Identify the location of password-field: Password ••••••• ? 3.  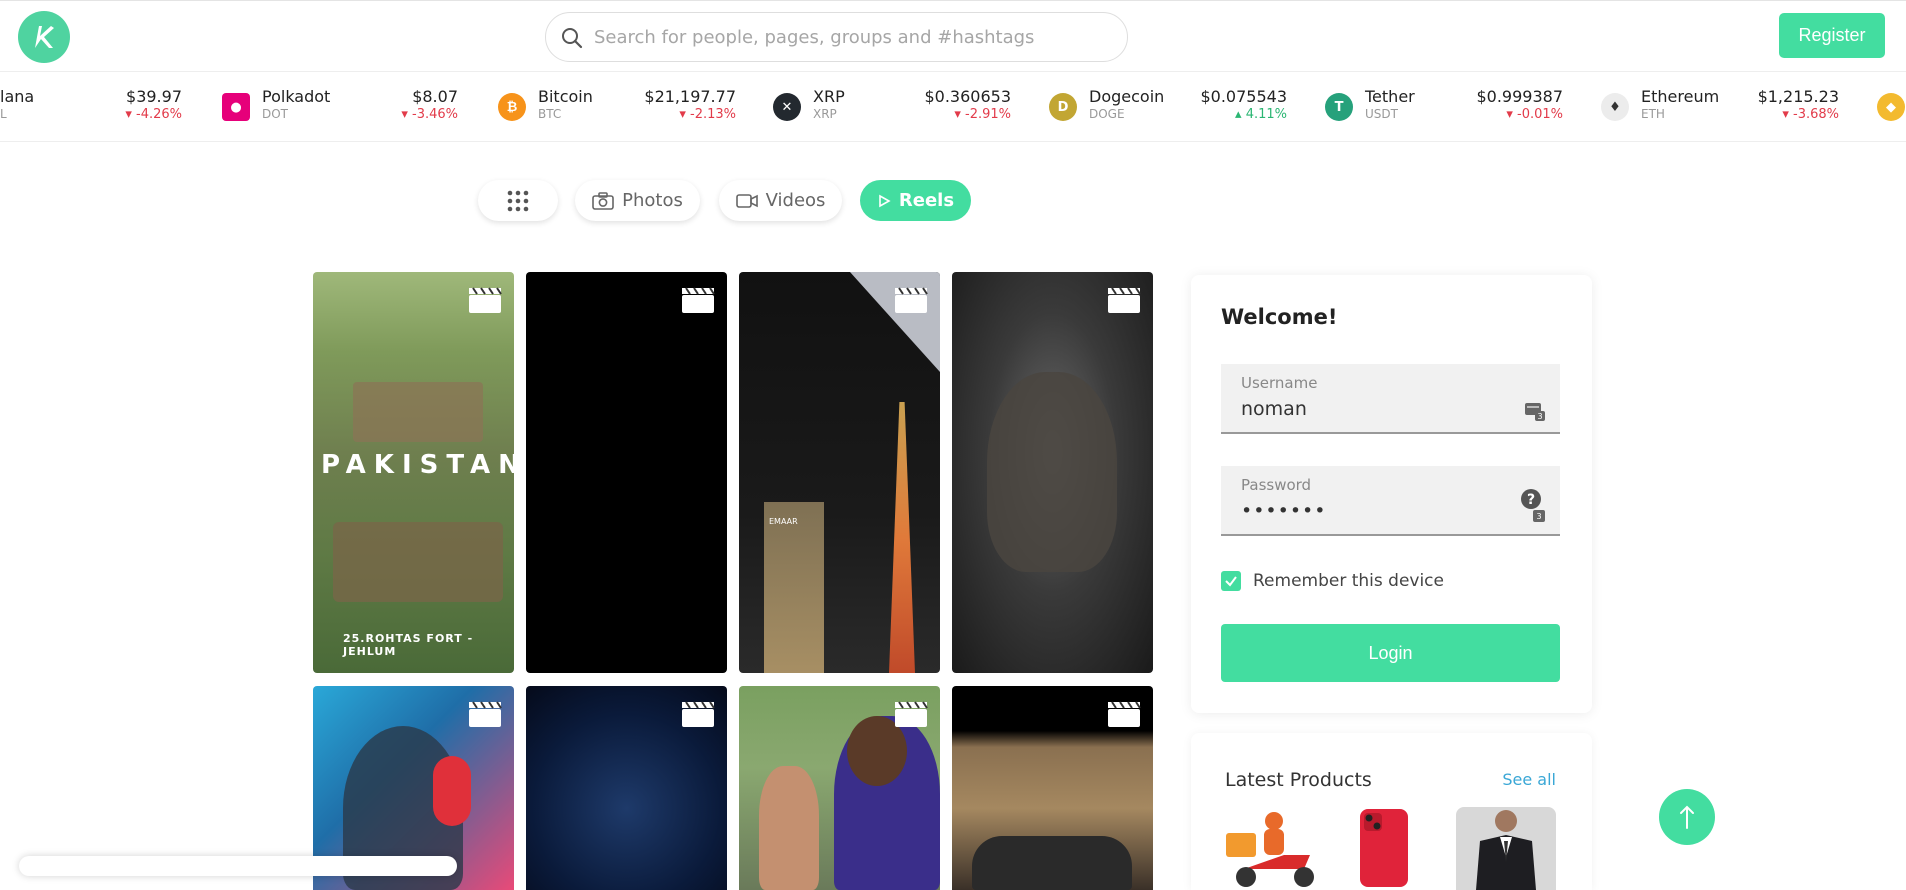
(1390, 501).